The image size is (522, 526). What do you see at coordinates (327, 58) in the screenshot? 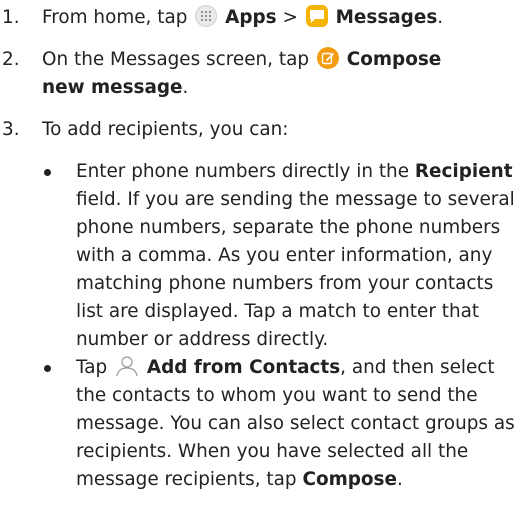
I see `compose-icon` at bounding box center [327, 58].